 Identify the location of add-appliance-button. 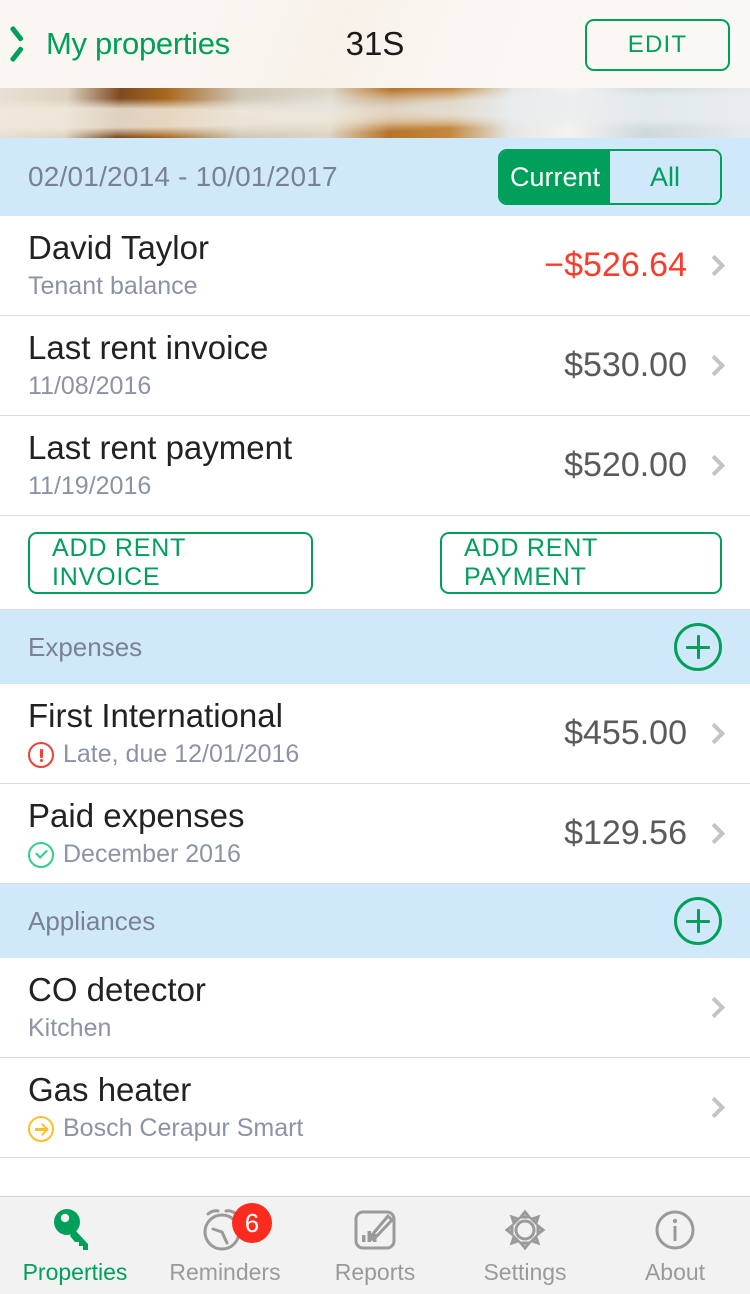
(698, 921).